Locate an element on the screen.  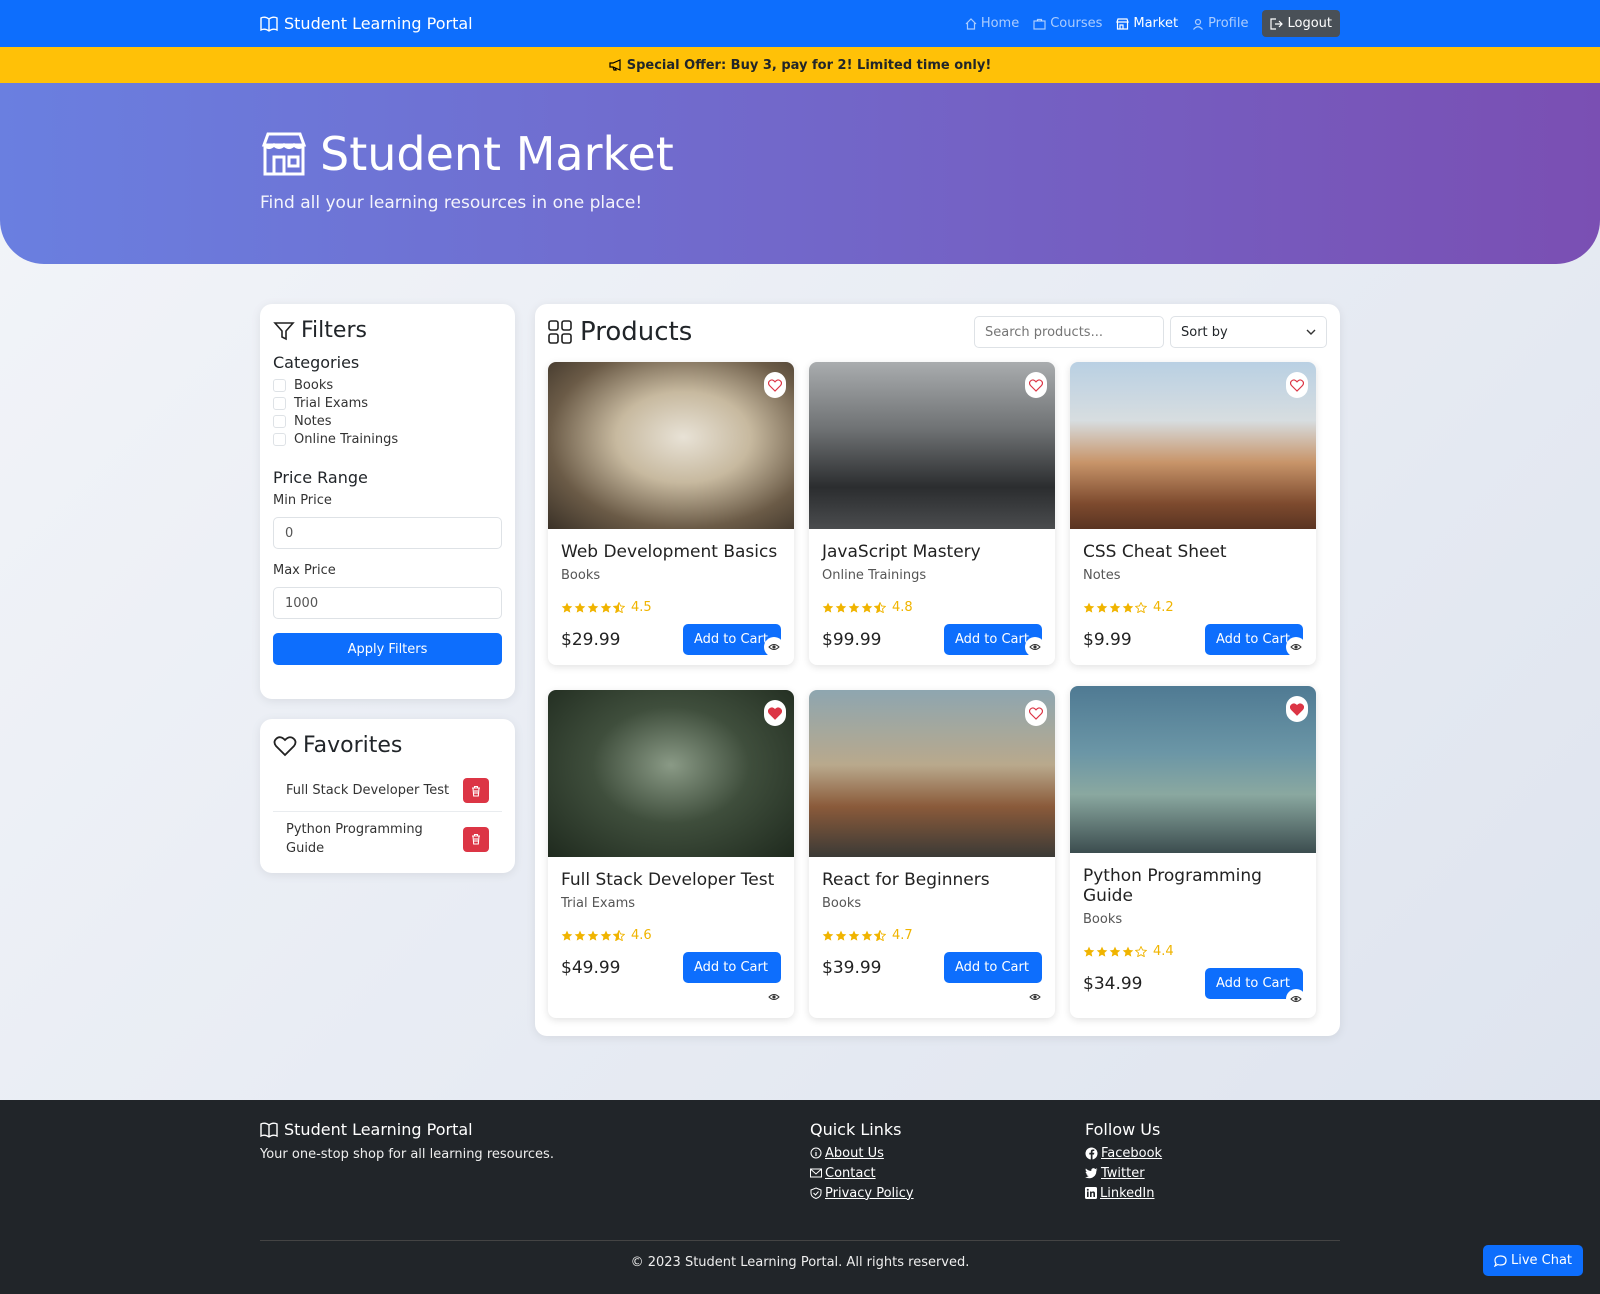
category-trial-exams: Trial Exams is located at coordinates (387, 403).